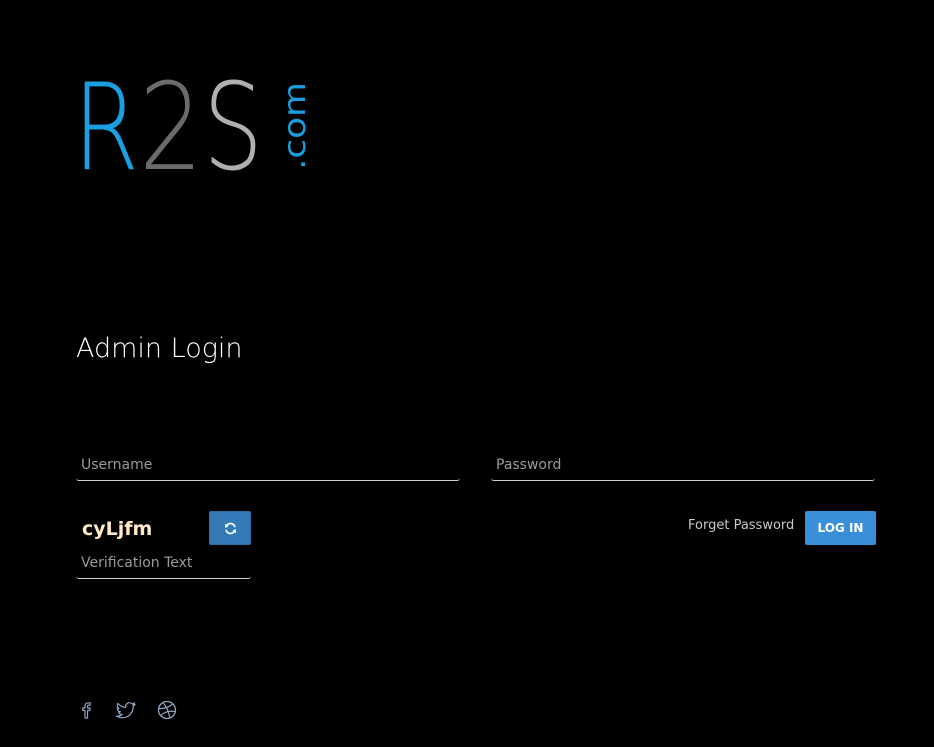  Describe the element at coordinates (171, 125) in the screenshot. I see `logo-2: 2` at that location.